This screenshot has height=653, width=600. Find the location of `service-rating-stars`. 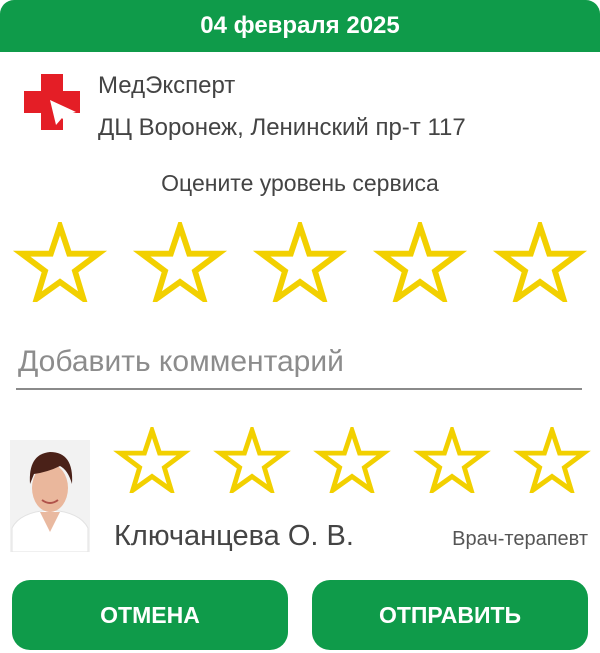

service-rating-stars is located at coordinates (305, 262).